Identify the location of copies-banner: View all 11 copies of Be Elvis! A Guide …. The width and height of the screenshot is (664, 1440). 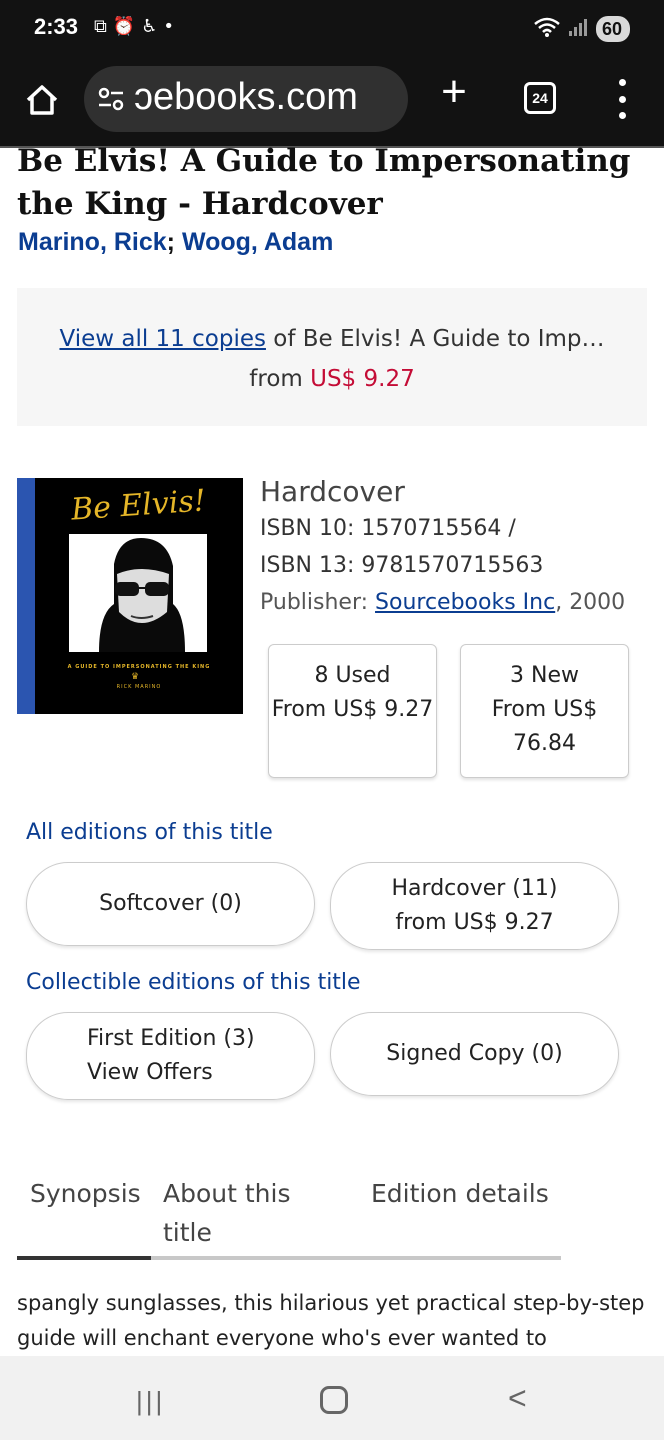
(332, 357).